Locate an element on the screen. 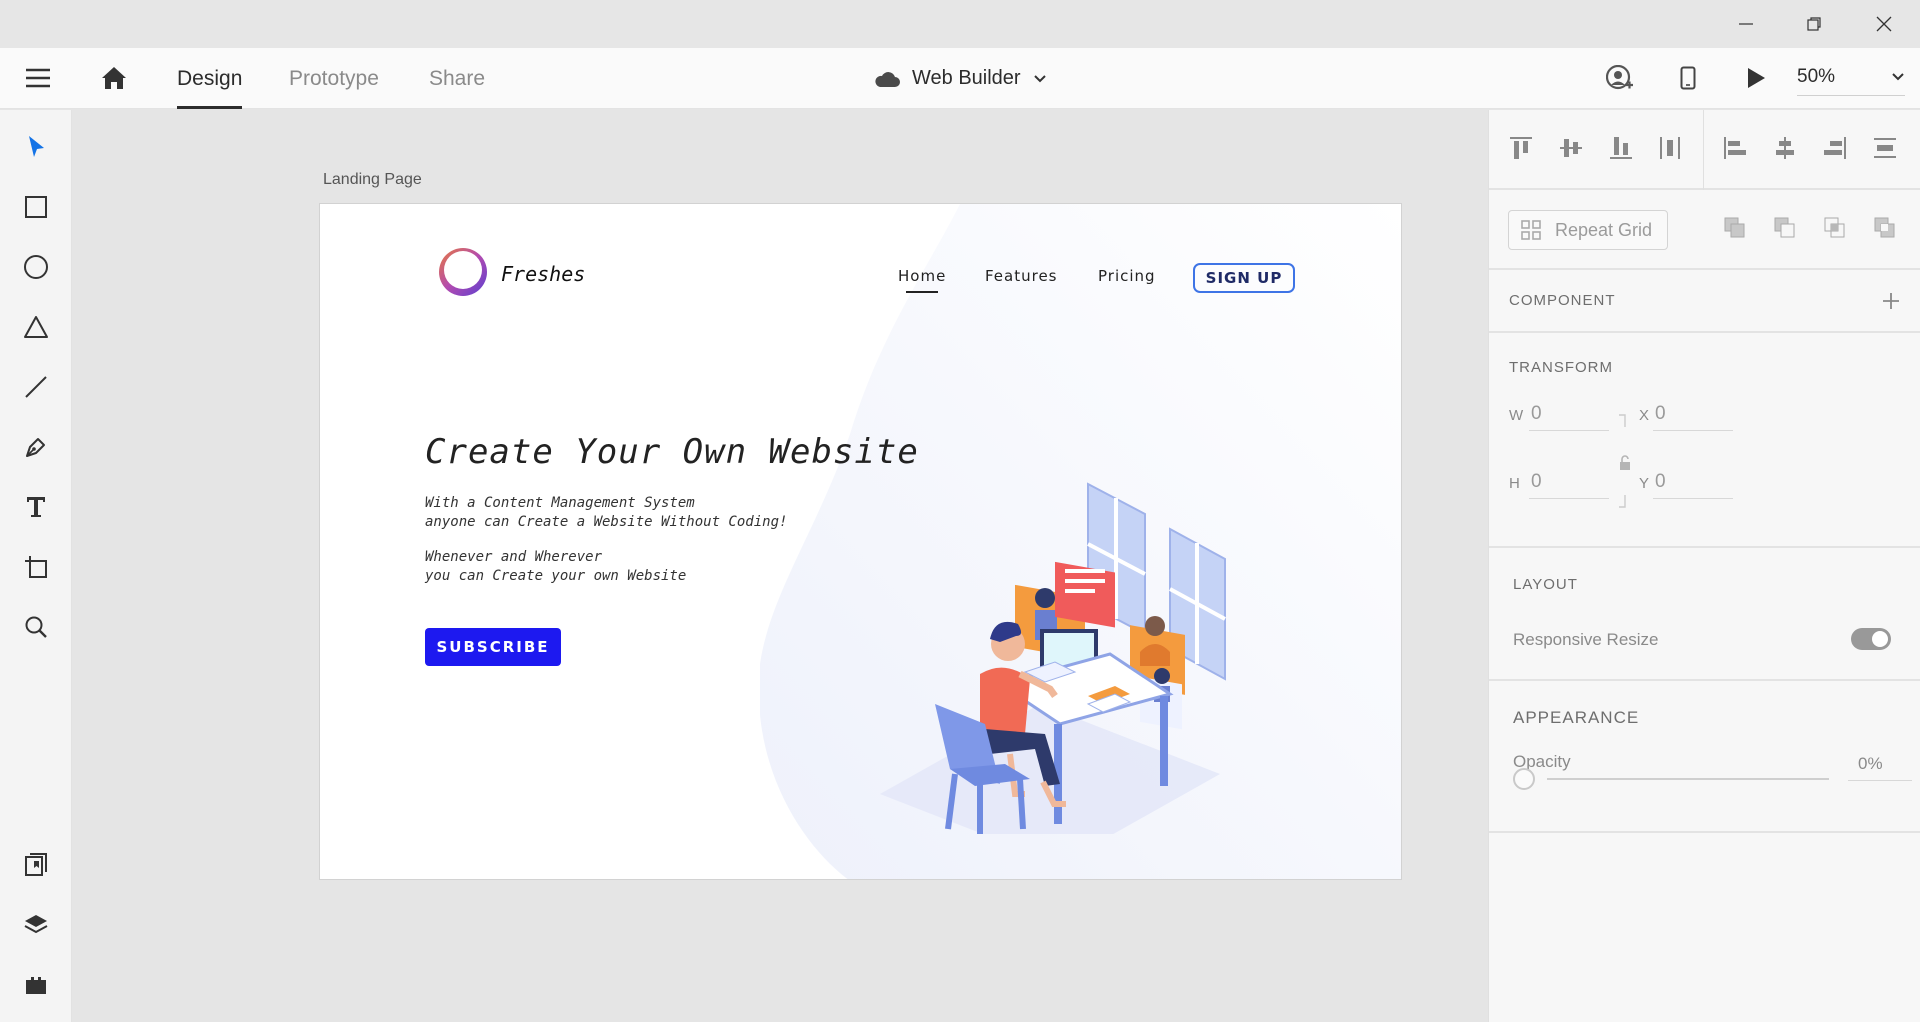  responsive-resize-toggle is located at coordinates (1871, 639).